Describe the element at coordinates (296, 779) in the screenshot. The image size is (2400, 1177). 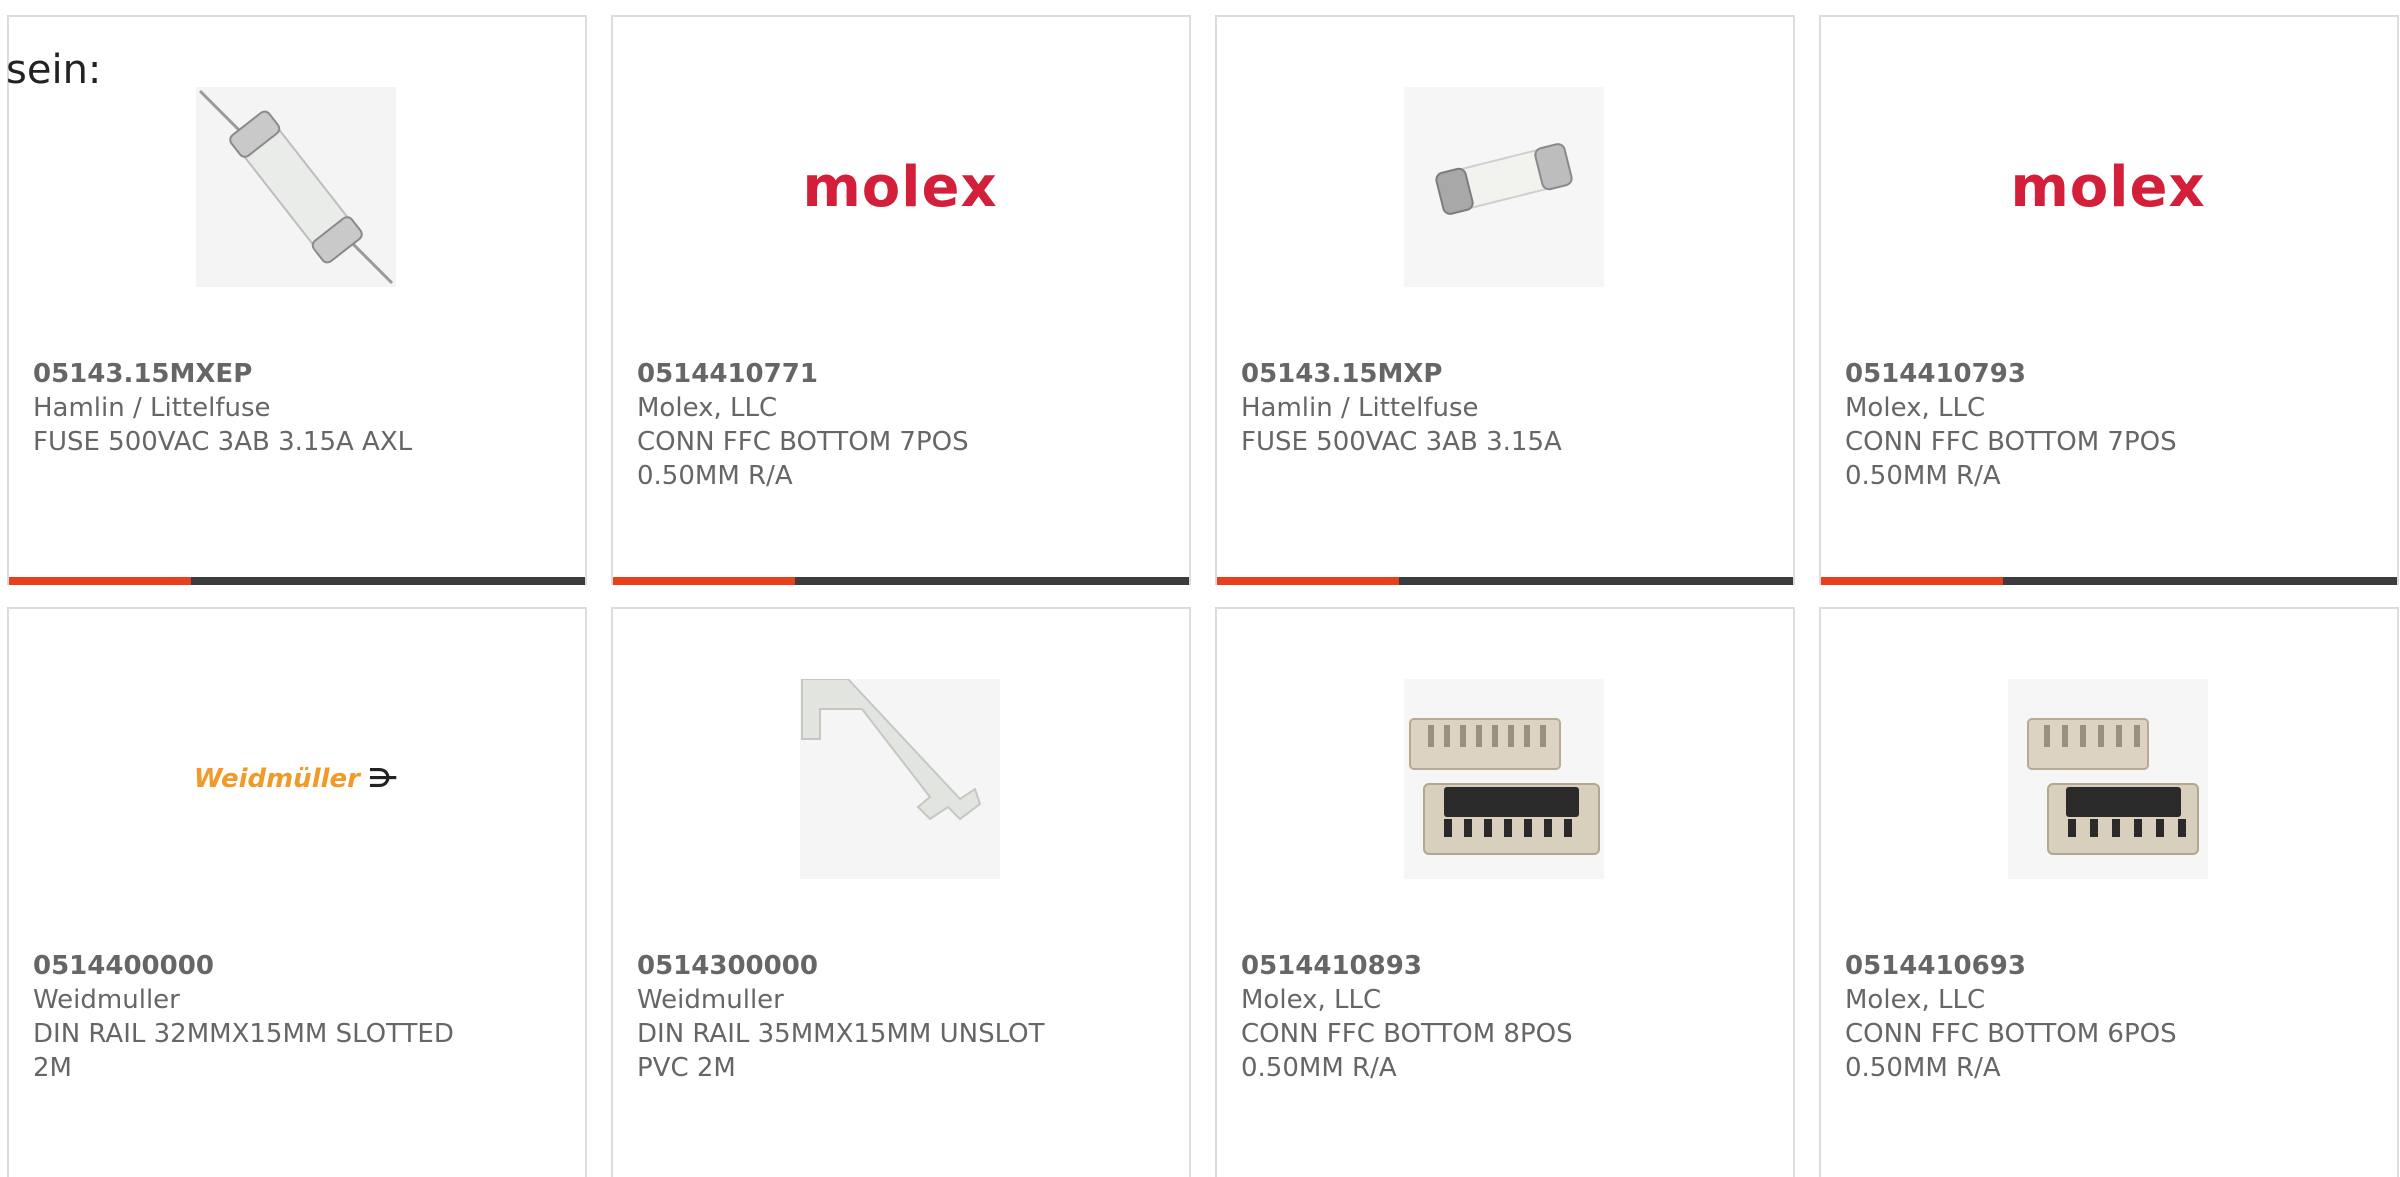
I see `weidmuller-logo: Weidmüller ⋺` at that location.